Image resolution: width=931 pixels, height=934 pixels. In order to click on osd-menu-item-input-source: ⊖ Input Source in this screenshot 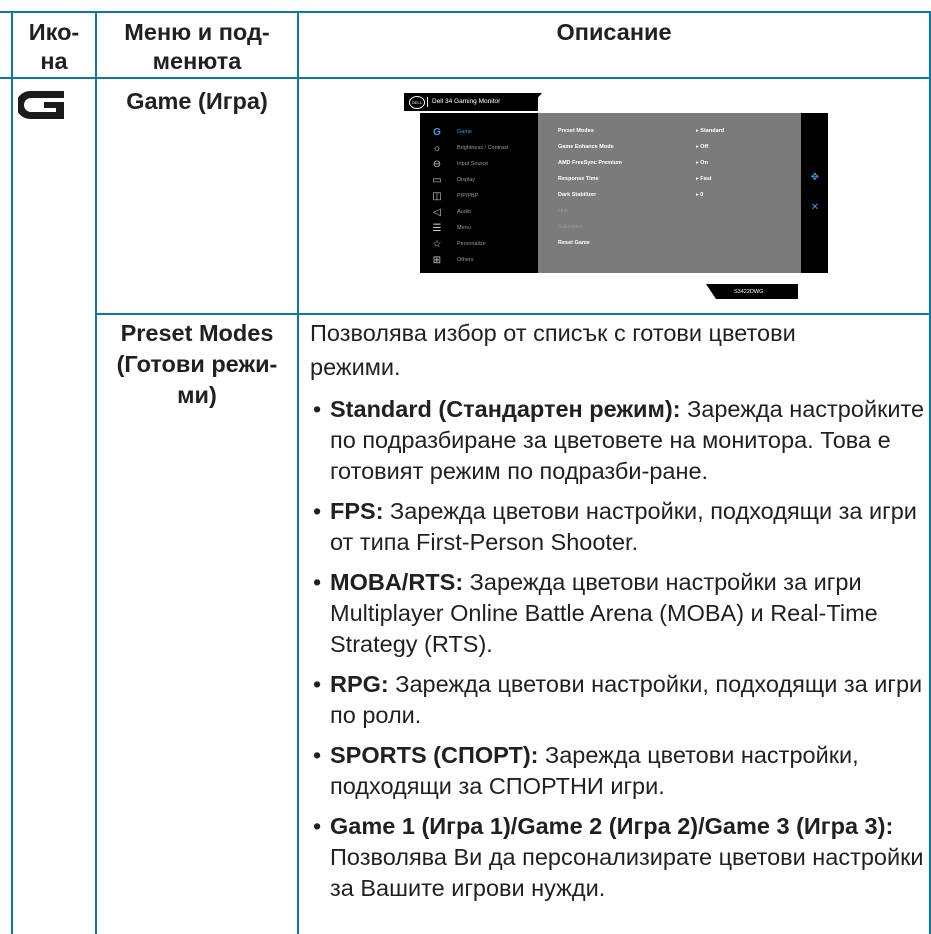, I will do `click(479, 165)`.